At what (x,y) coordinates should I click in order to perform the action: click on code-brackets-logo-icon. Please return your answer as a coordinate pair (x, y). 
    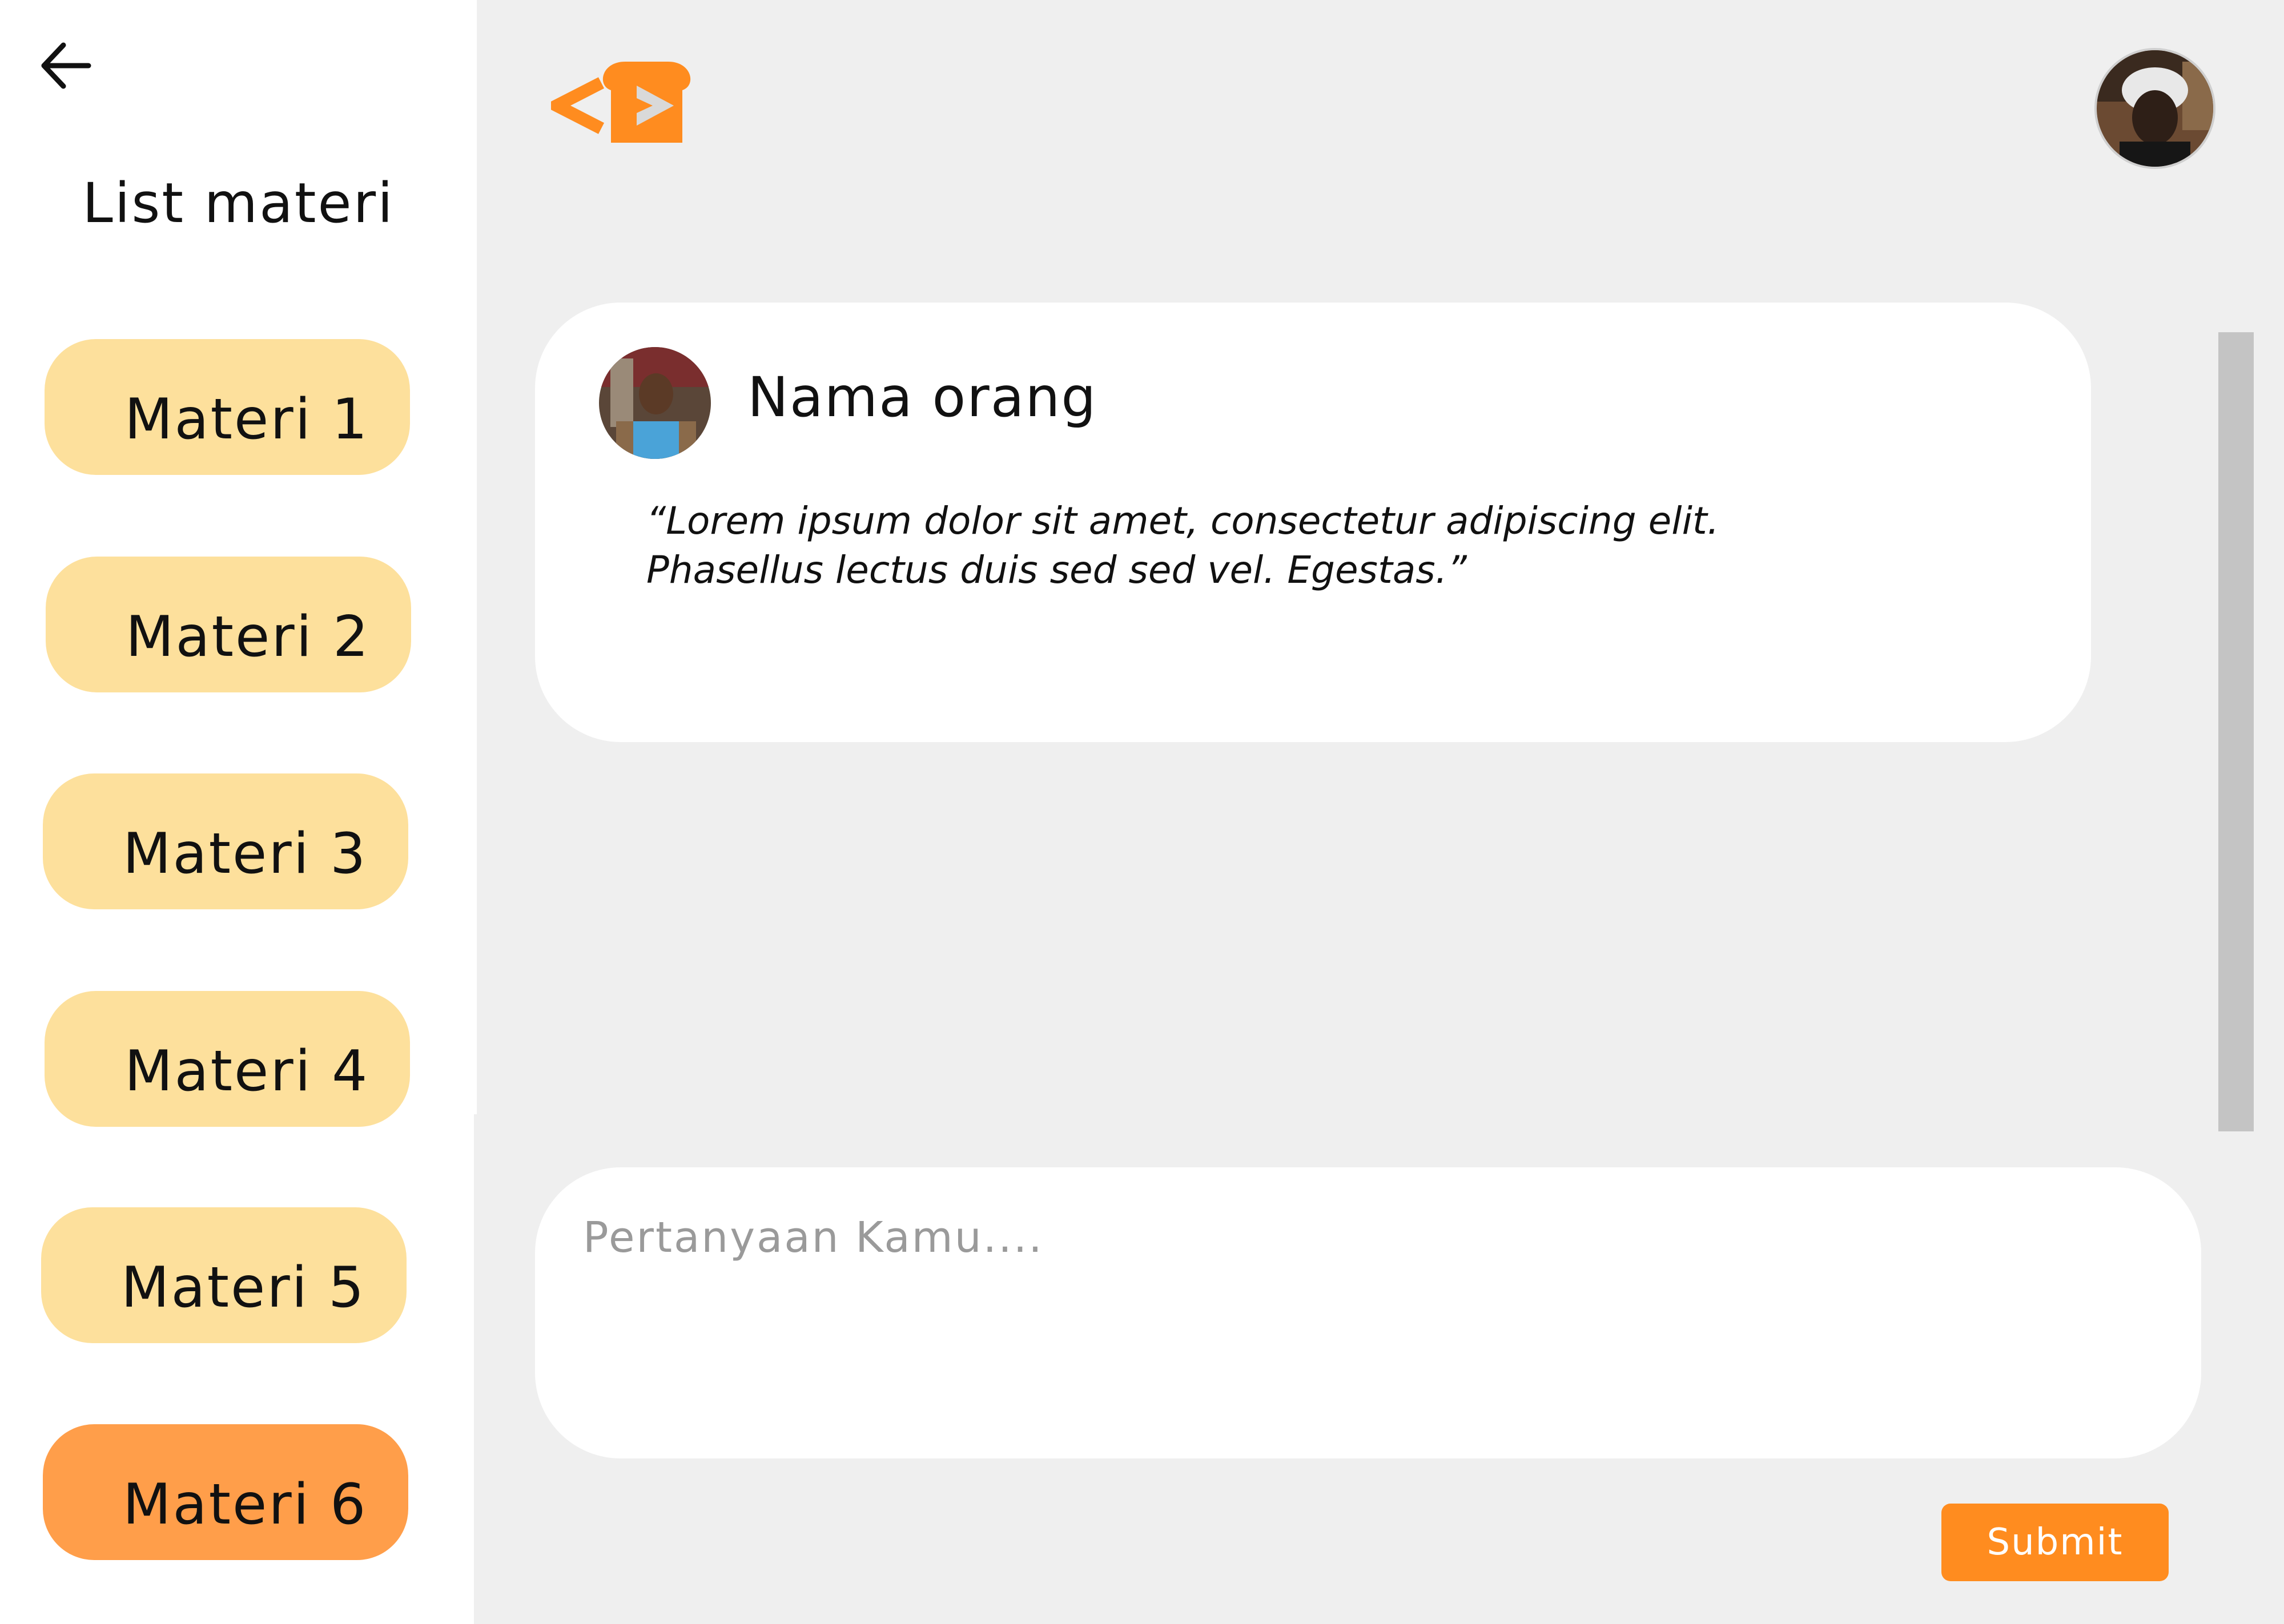
    Looking at the image, I should click on (616, 103).